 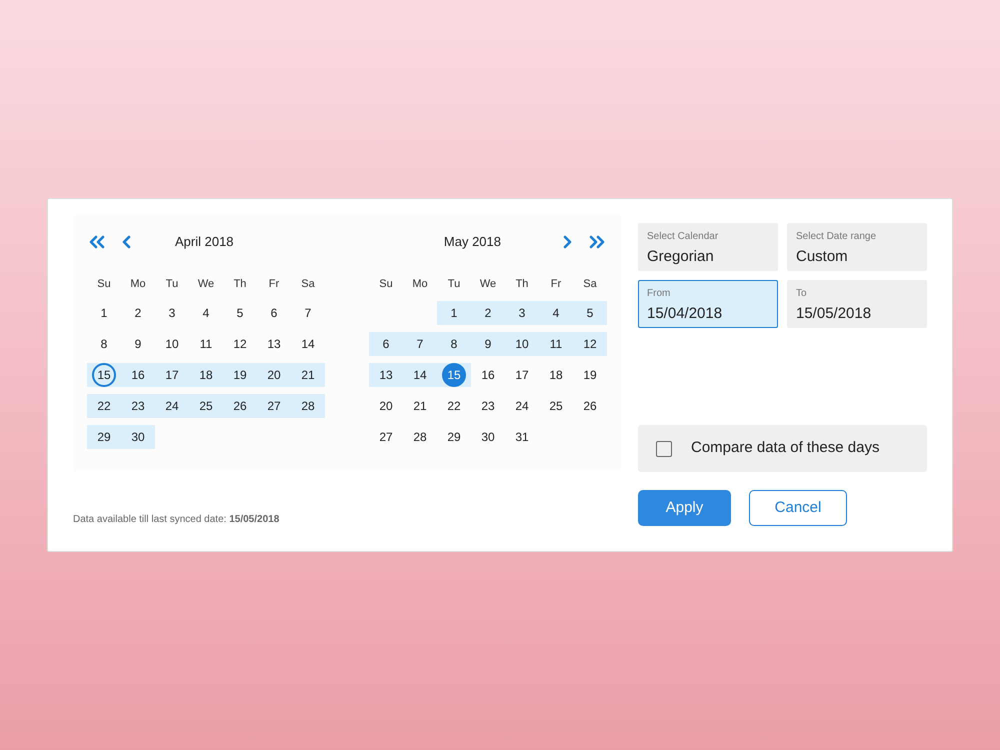 What do you see at coordinates (522, 437) in the screenshot?
I see `day: 31` at bounding box center [522, 437].